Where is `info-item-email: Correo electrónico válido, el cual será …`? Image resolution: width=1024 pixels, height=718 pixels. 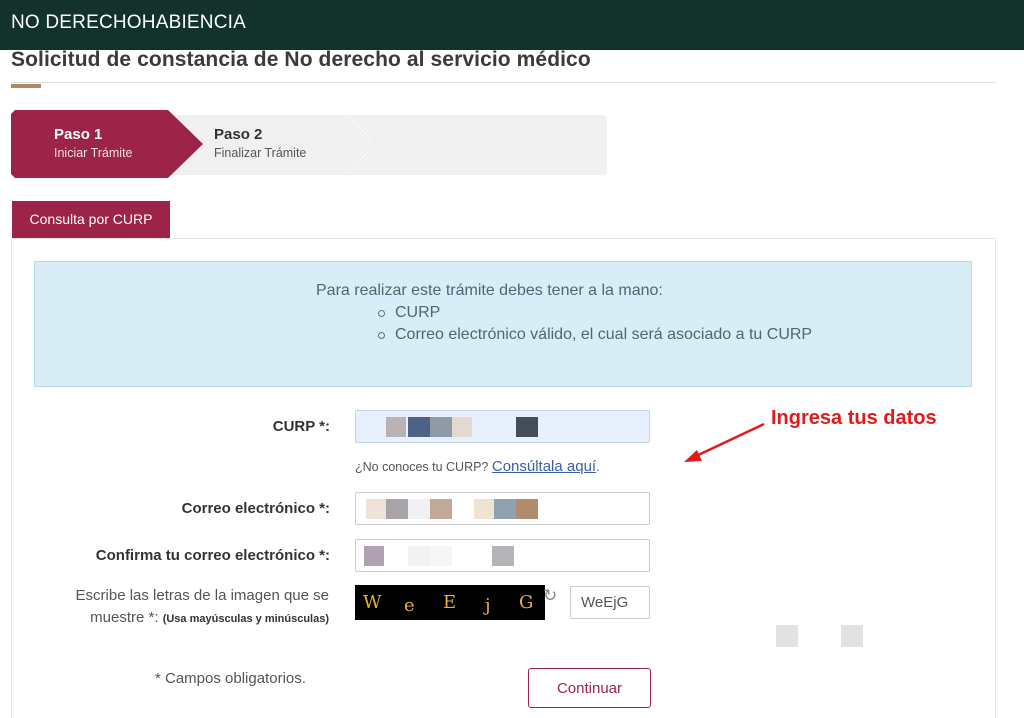
info-item-email: Correo electrónico válido, el cual será … is located at coordinates (592, 335).